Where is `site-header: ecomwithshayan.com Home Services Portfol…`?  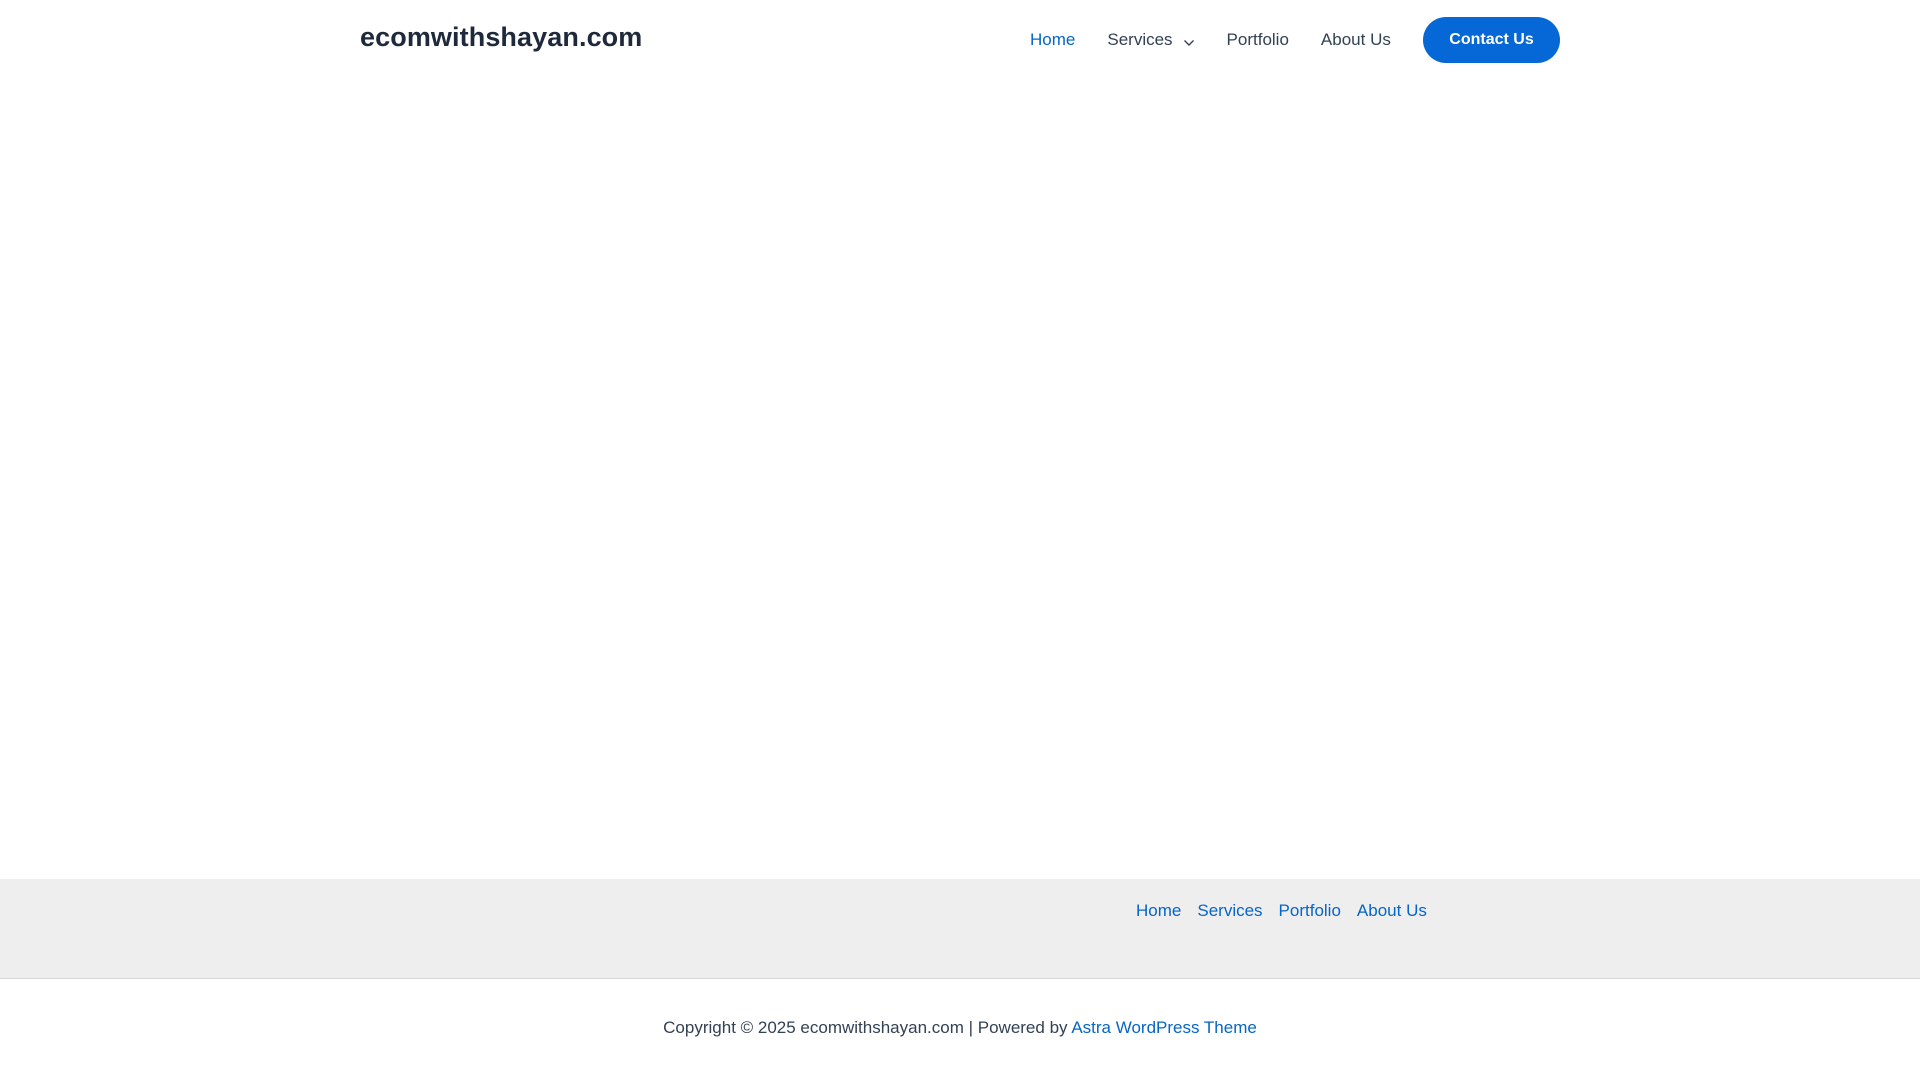
site-header: ecomwithshayan.com Home Services Portfol… is located at coordinates (960, 40).